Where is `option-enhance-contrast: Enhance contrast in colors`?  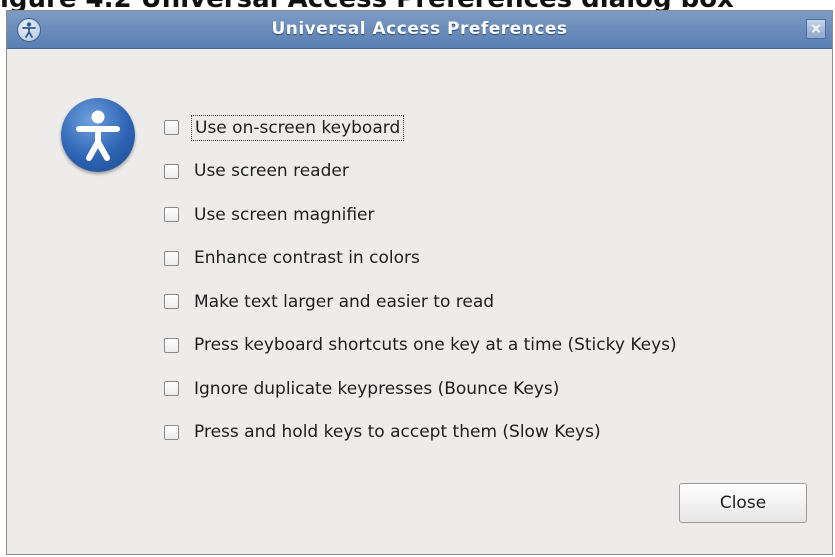 option-enhance-contrast: Enhance contrast in colors is located at coordinates (422, 259).